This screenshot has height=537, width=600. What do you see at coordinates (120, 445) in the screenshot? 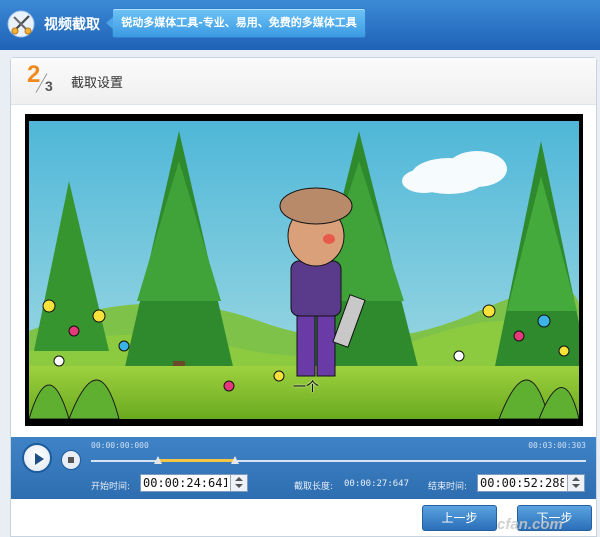
I see `timeline-start-time: 00:00:00:000` at bounding box center [120, 445].